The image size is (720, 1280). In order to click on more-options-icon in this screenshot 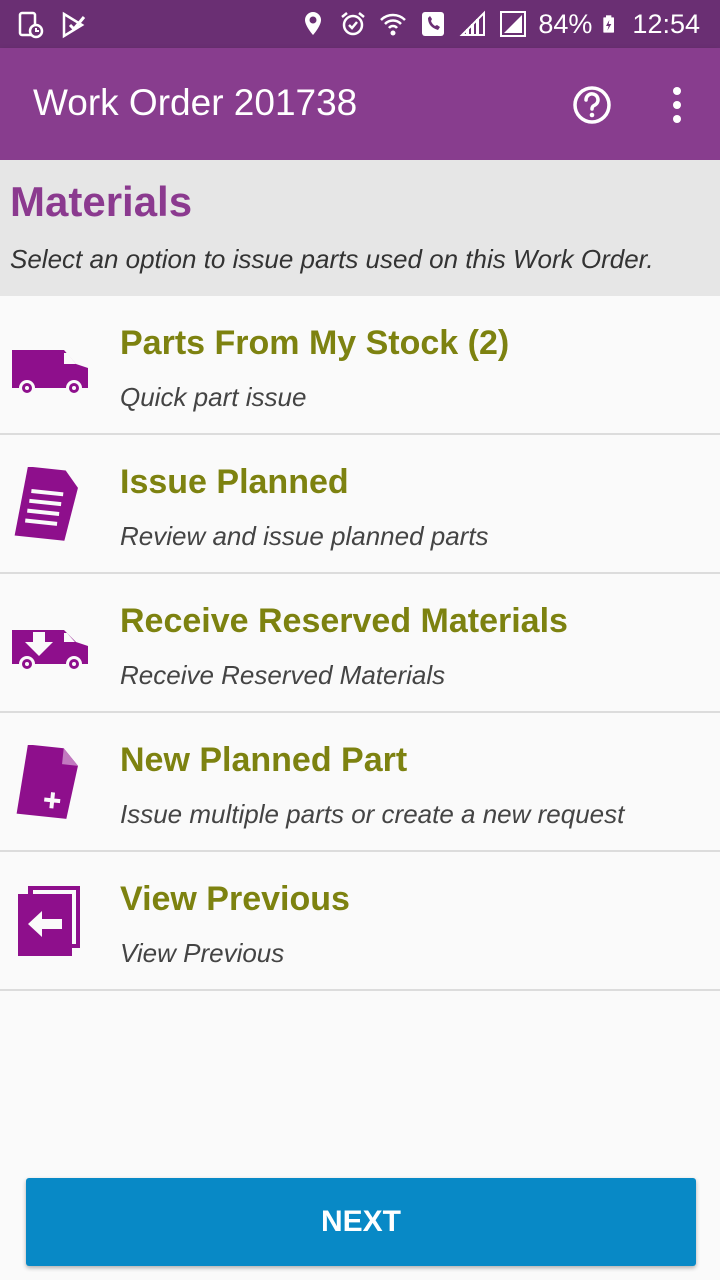, I will do `click(677, 105)`.